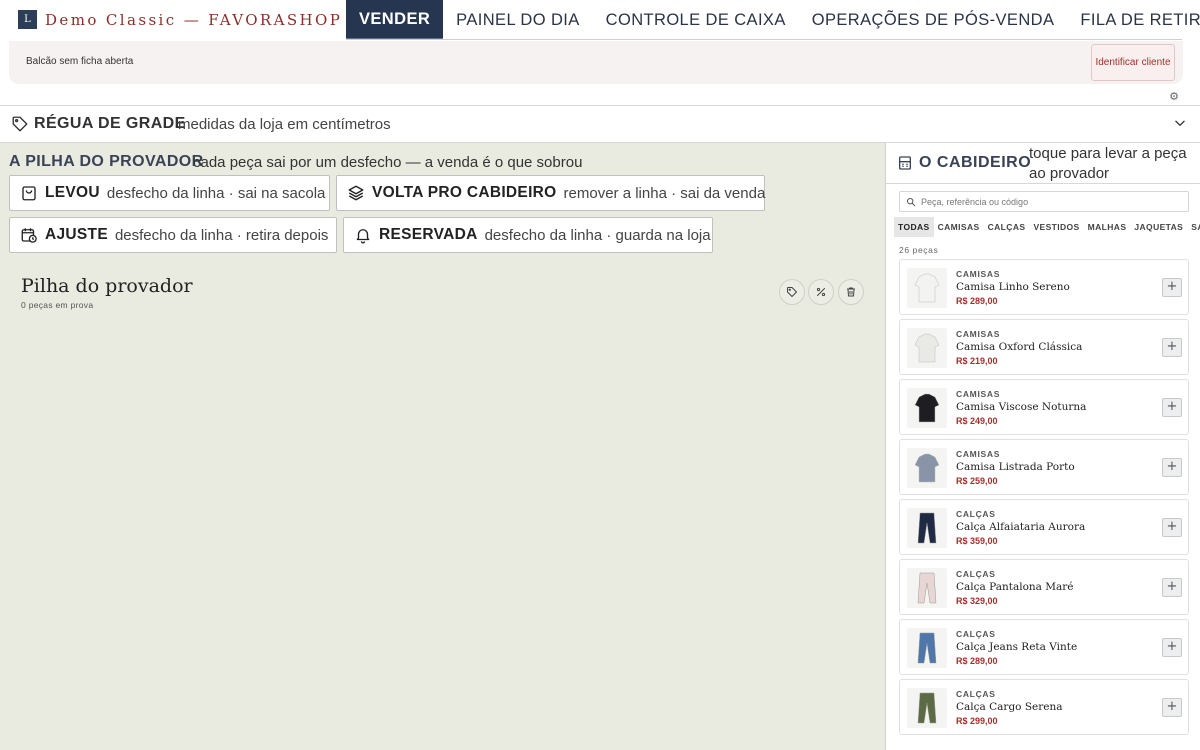  Describe the element at coordinates (664, 193) in the screenshot. I see `outcome-desc: remover a linha · sai da venda` at that location.